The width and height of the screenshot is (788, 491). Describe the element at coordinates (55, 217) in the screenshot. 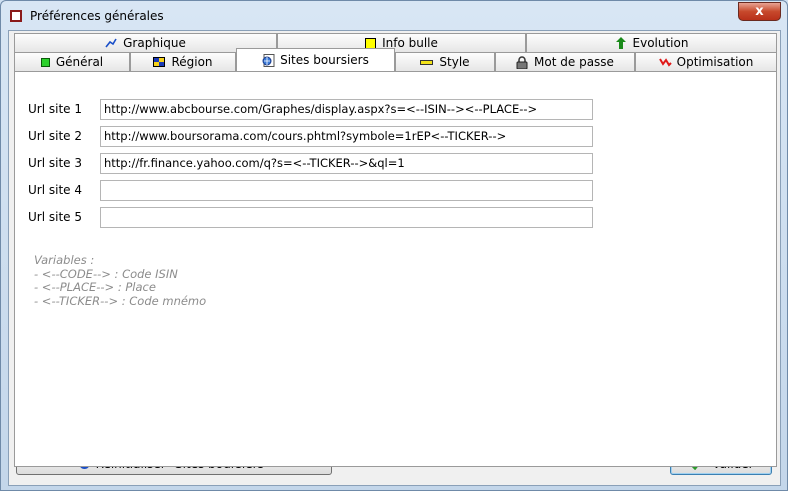

I see `url-site-5-label: Url site 5` at that location.